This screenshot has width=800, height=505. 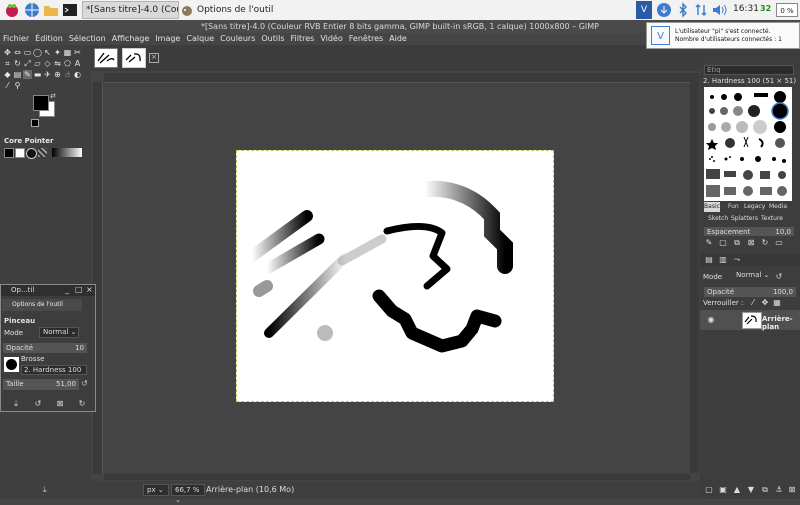 What do you see at coordinates (7, 85) in the screenshot?
I see `color-picker-icon: ⁄` at bounding box center [7, 85].